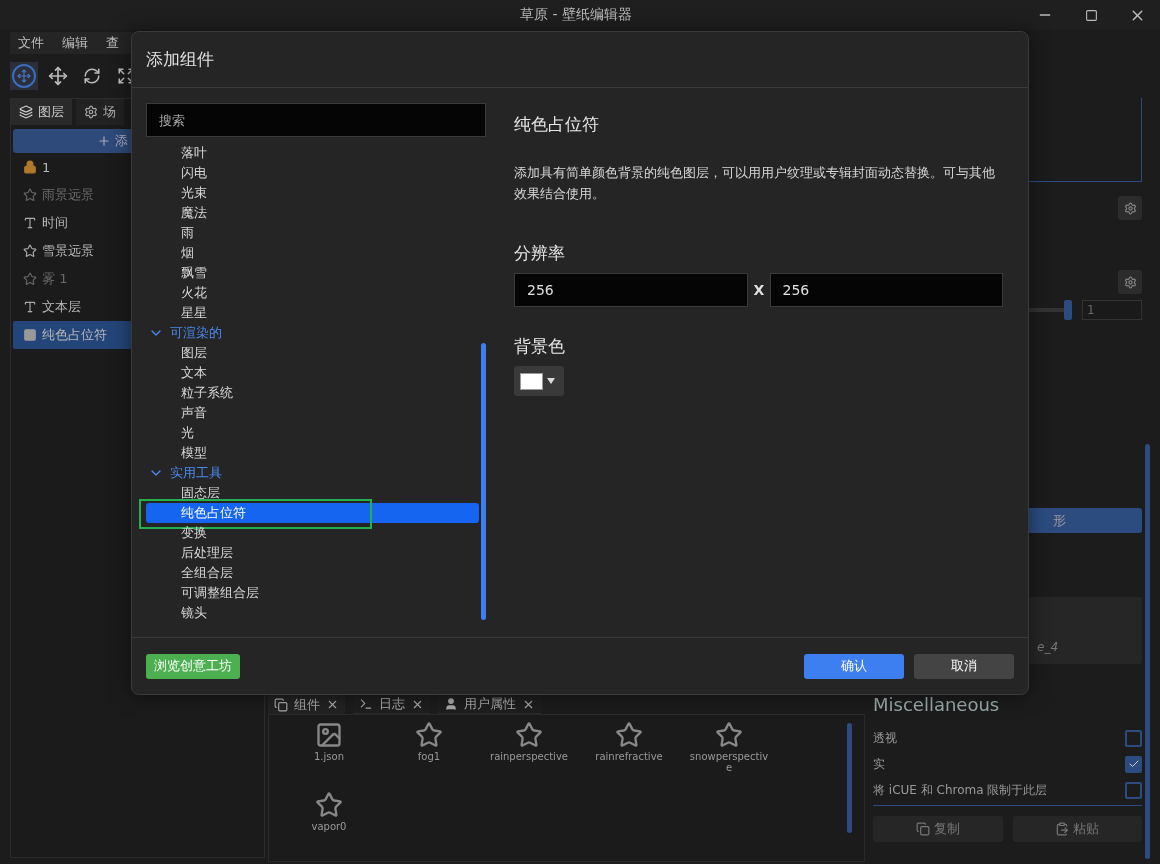 Image resolution: width=1160 pixels, height=864 pixels. I want to click on field-label: 背景色, so click(540, 346).